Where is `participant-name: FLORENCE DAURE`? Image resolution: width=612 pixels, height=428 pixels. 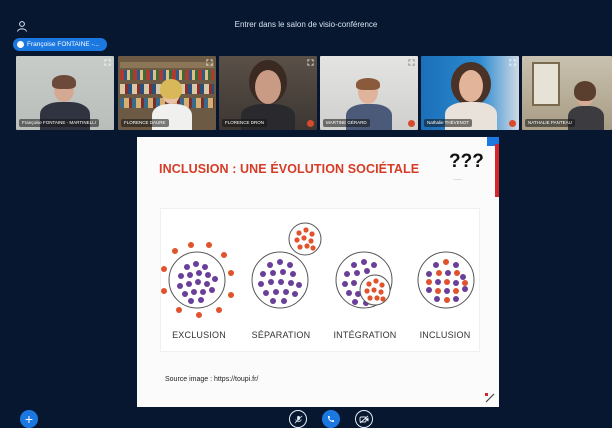 participant-name: FLORENCE DAURE is located at coordinates (145, 123).